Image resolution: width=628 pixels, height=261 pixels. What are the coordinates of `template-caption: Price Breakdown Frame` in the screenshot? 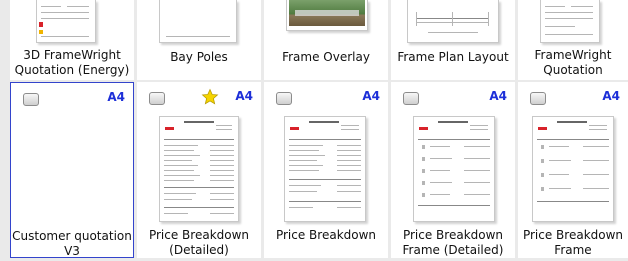 It's located at (573, 242).